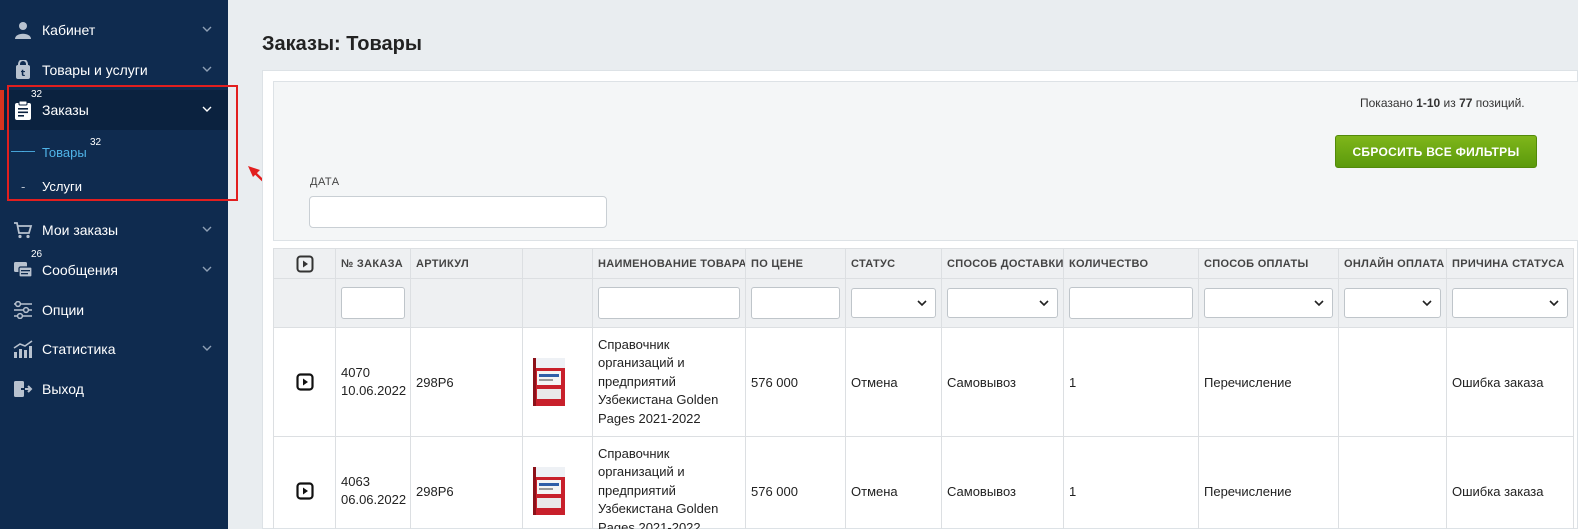  What do you see at coordinates (1131, 263) in the screenshot?
I see `column-header-quantity: КОЛИЧЕСТВО` at bounding box center [1131, 263].